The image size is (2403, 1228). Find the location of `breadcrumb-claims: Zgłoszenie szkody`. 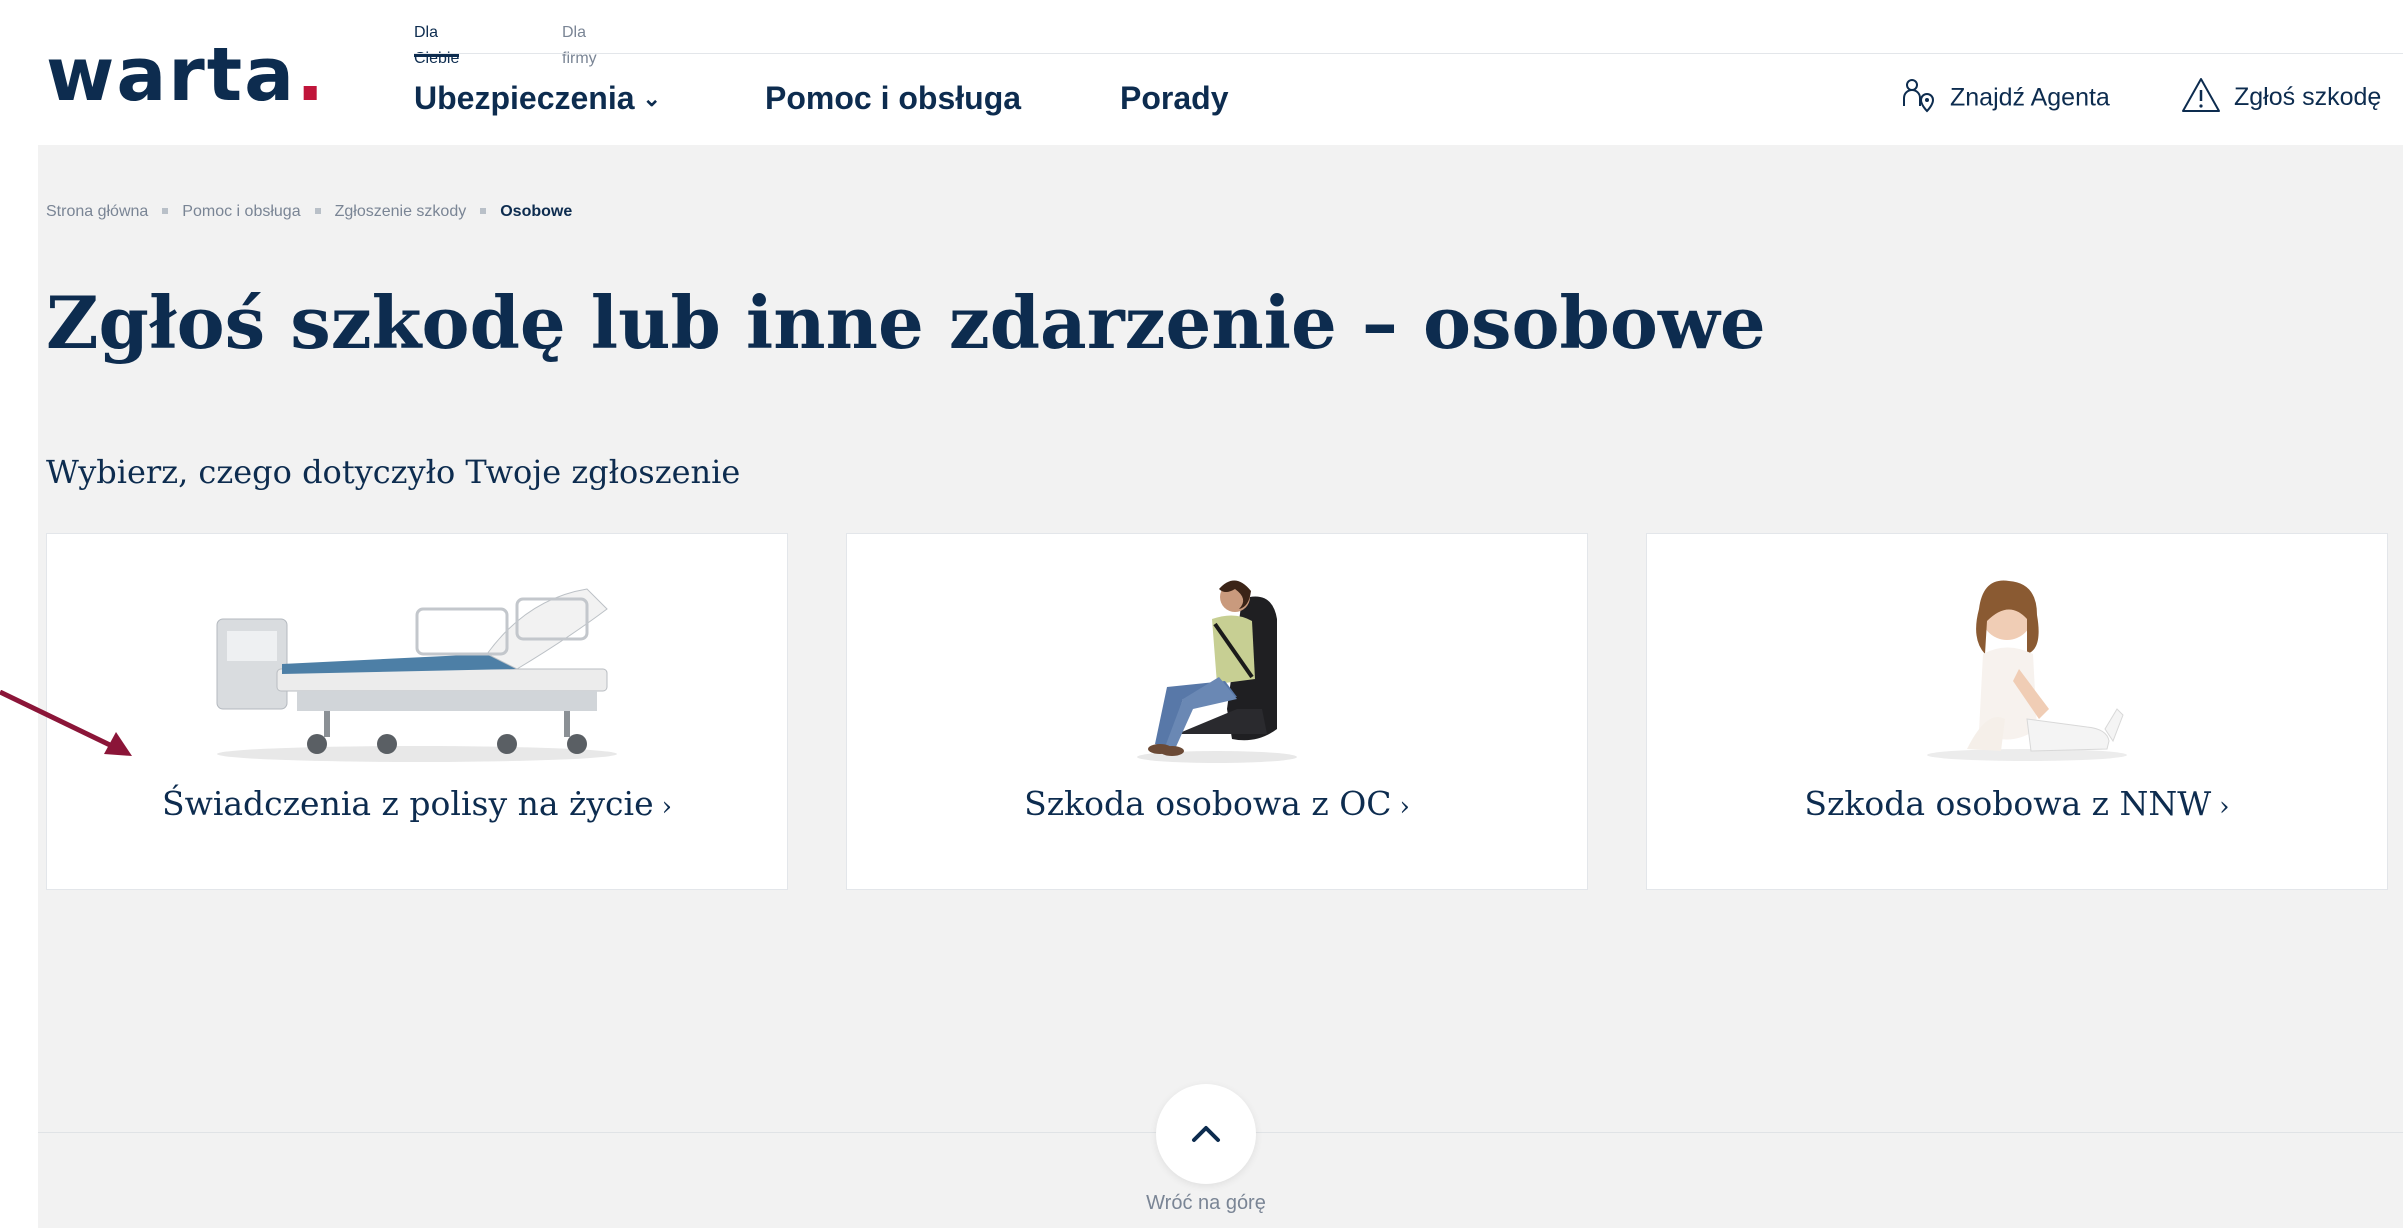

breadcrumb-claims: Zgłoszenie szkody is located at coordinates (401, 211).